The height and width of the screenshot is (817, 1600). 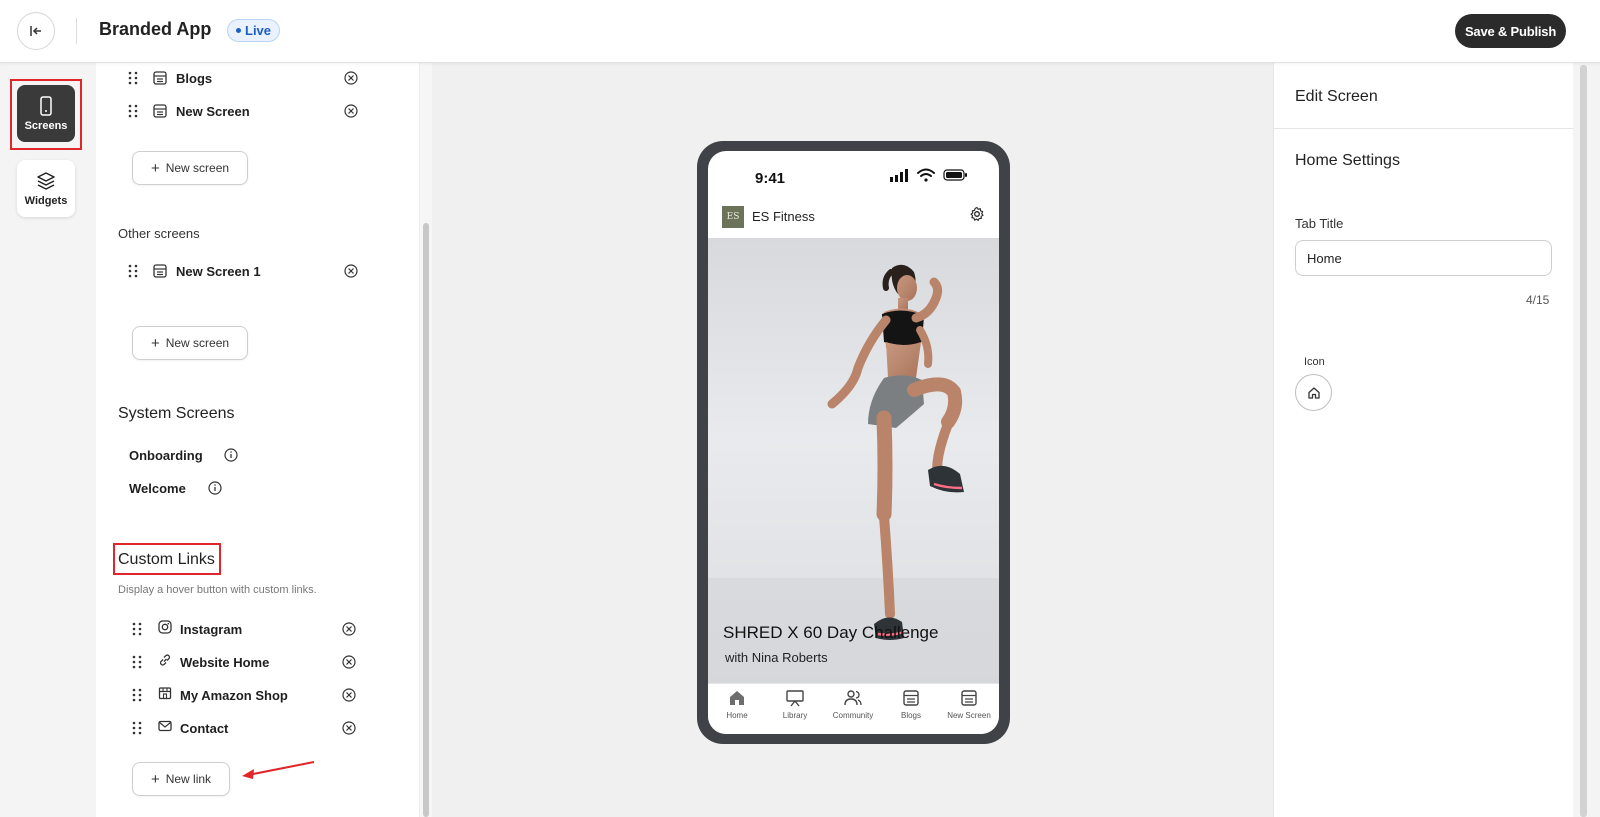 I want to click on system-screens-heading: System Screens, so click(x=176, y=413).